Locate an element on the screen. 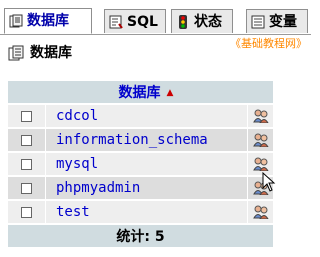 The width and height of the screenshot is (320, 257). database-link: test is located at coordinates (146, 212).